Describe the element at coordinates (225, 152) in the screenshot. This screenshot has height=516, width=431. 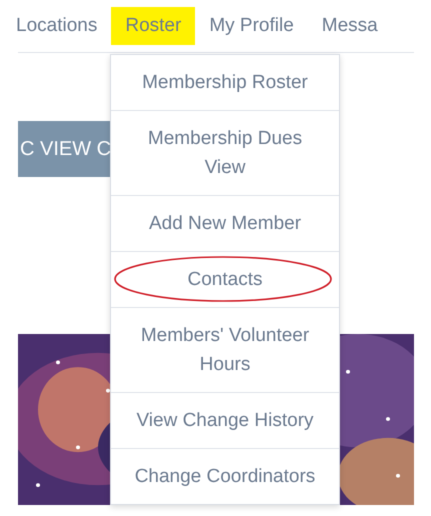
I see `menu-item: Membership Dues View` at that location.